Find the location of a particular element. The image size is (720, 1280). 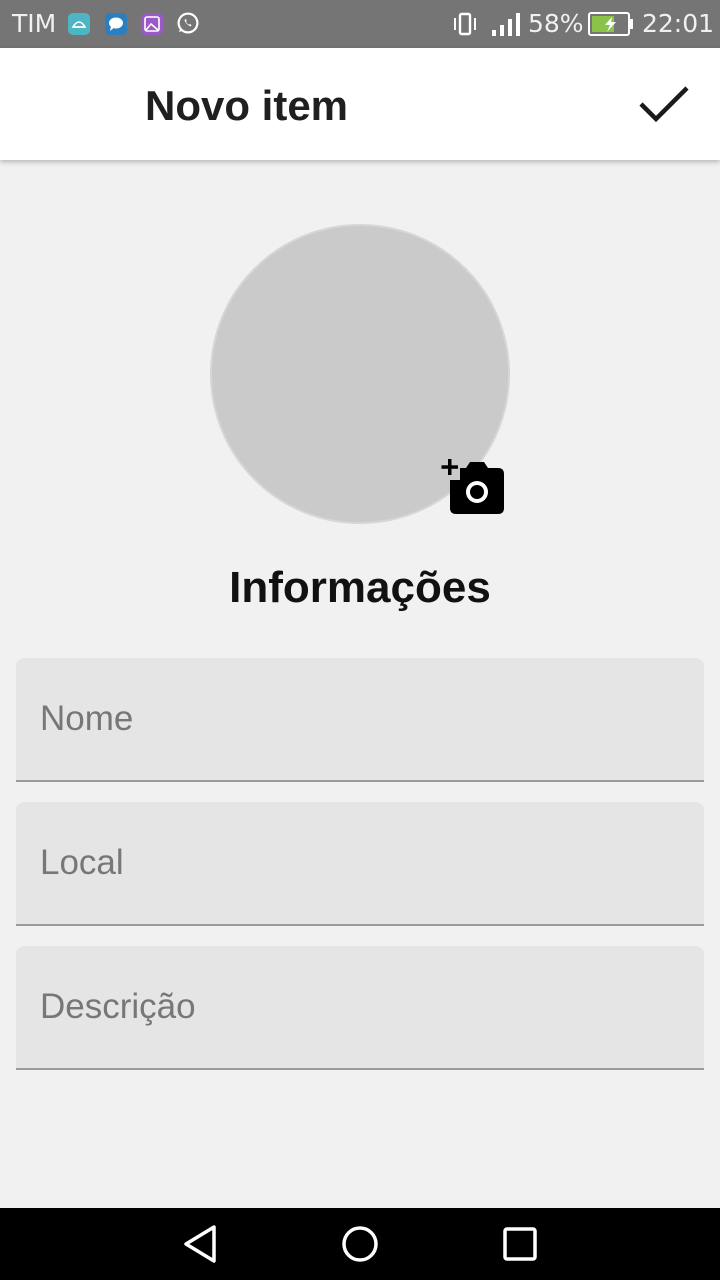

section-title: Informações is located at coordinates (360, 587).